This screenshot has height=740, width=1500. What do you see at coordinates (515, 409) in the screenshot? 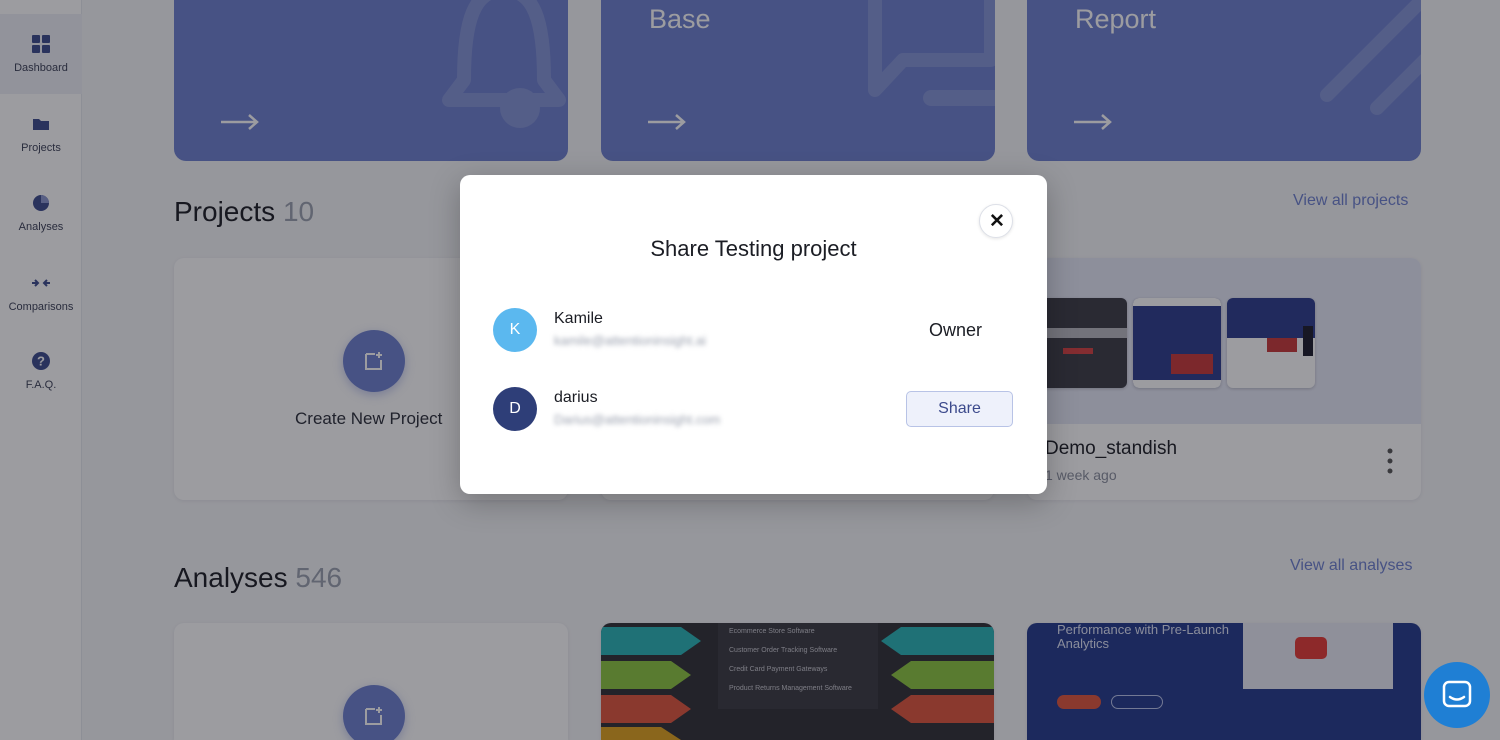
I see `avatar: D` at bounding box center [515, 409].